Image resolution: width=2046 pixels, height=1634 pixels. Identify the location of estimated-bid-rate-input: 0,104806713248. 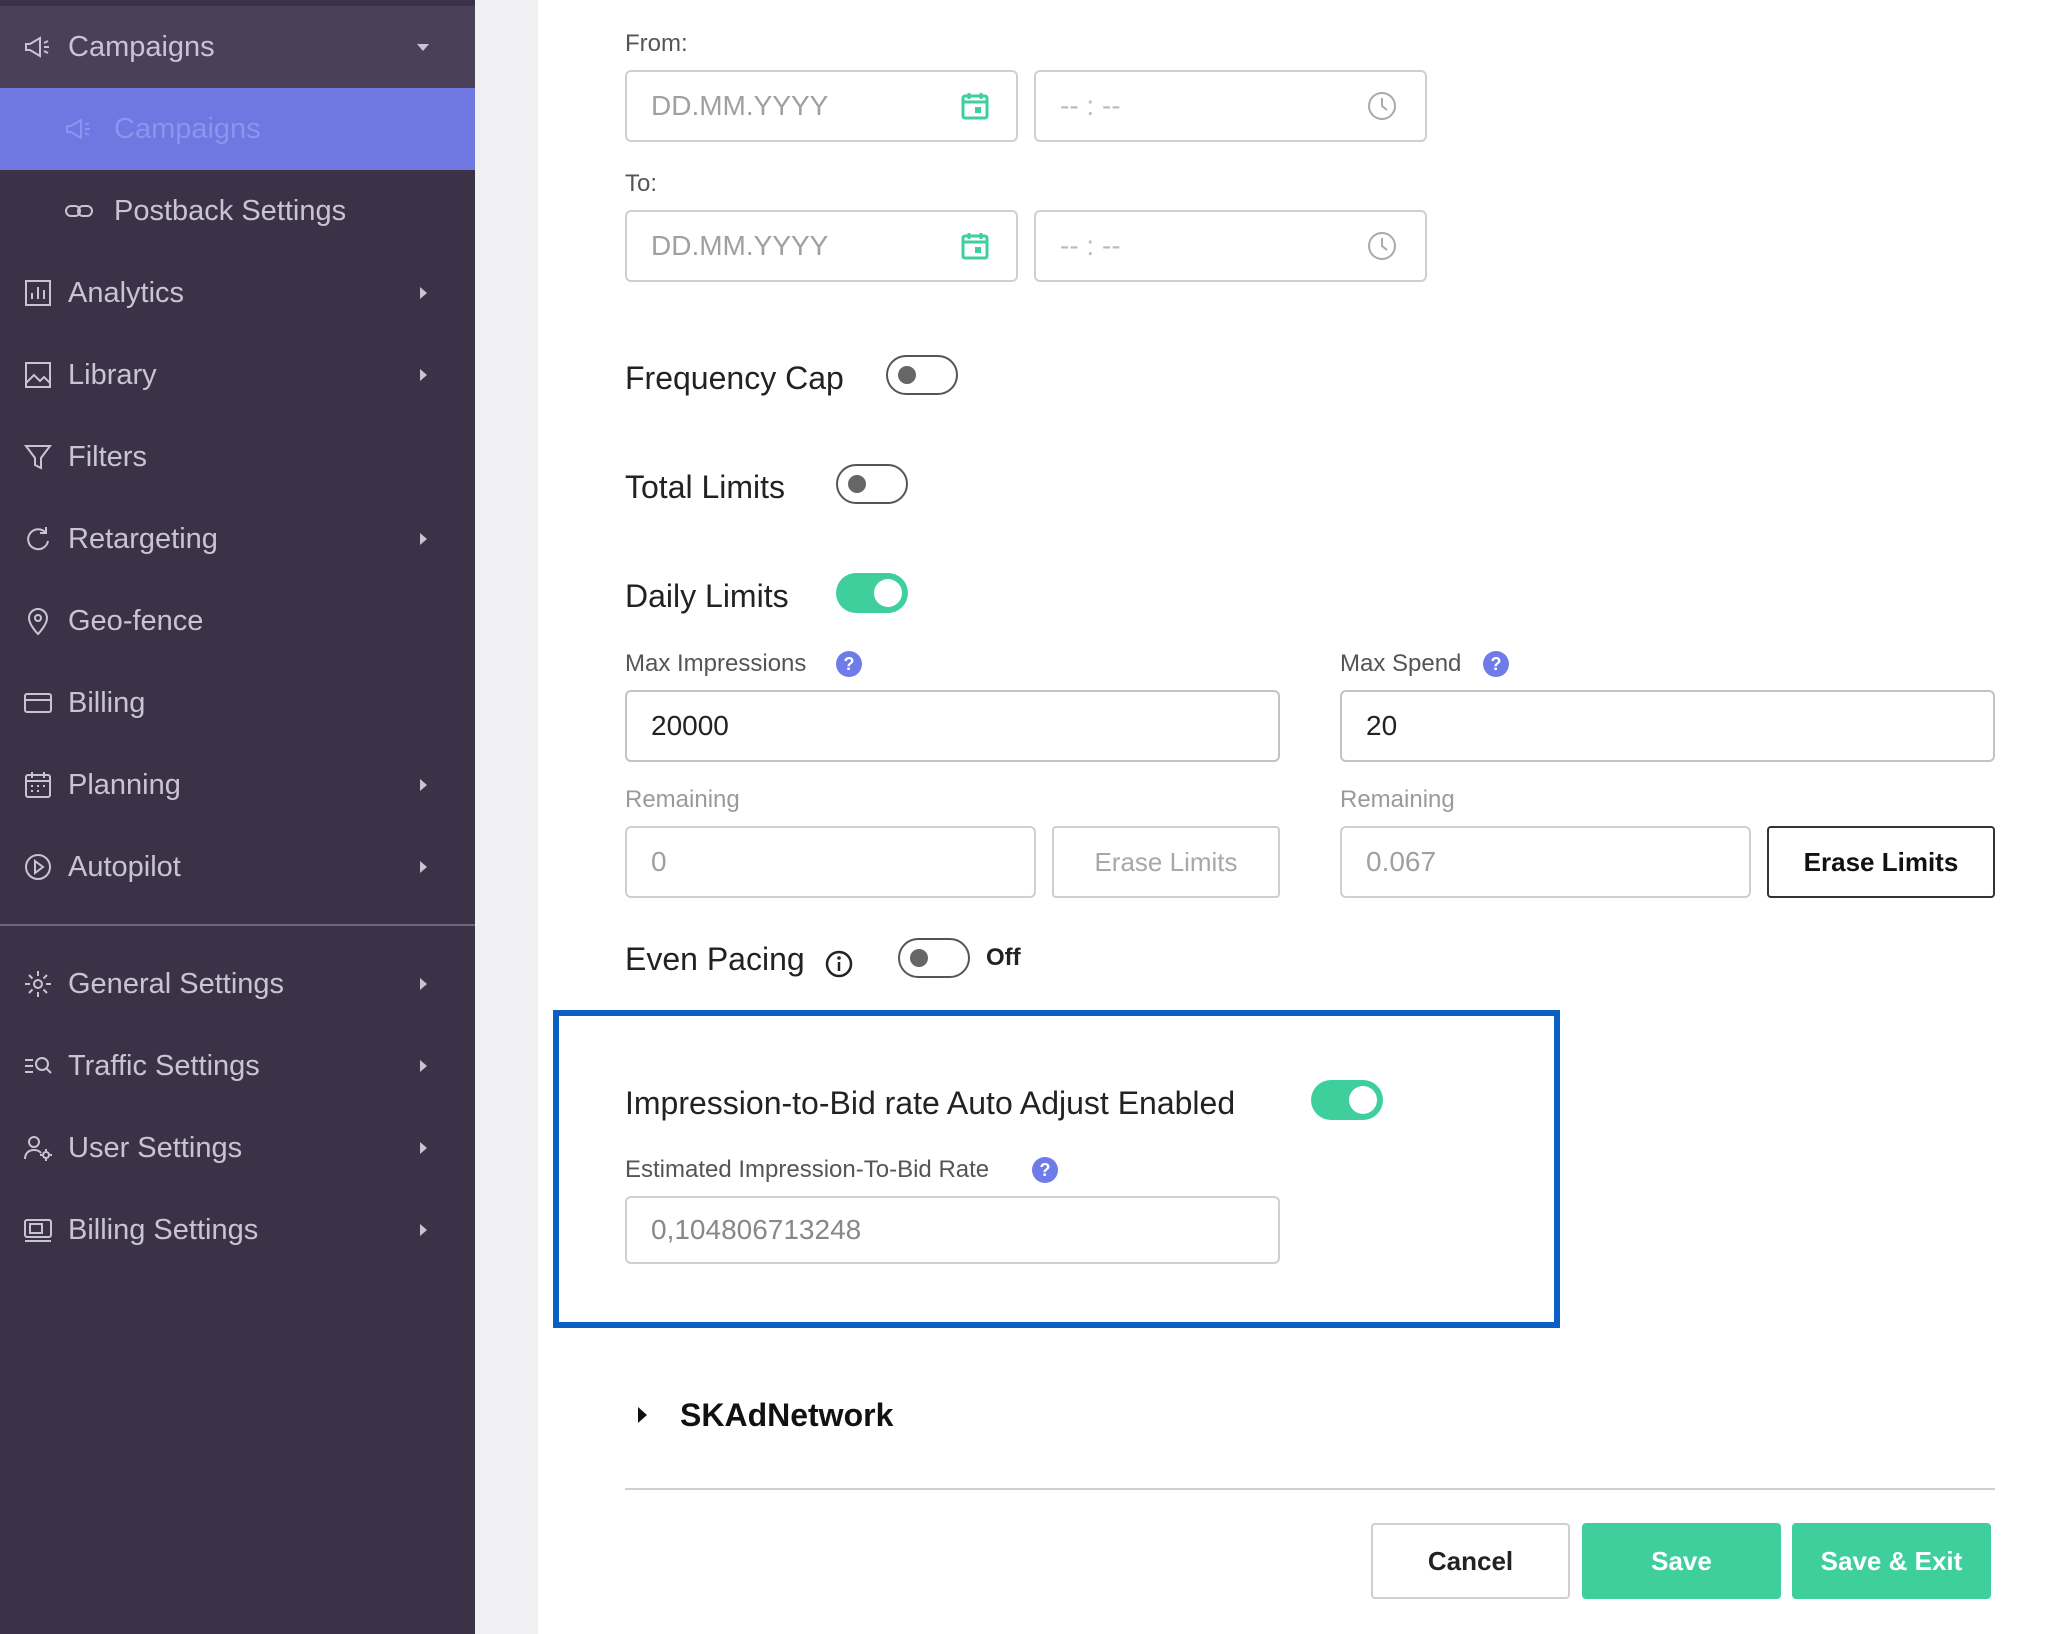
(952, 1230).